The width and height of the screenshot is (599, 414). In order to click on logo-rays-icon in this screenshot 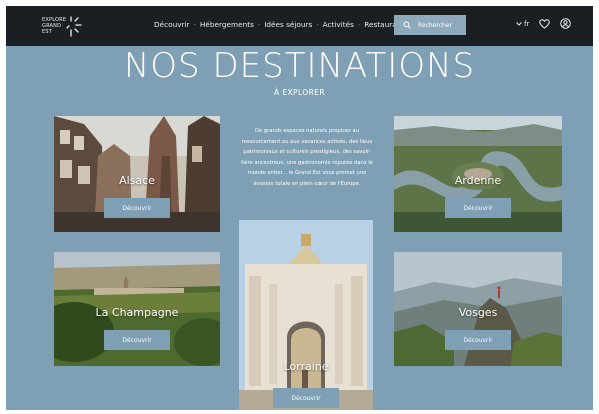, I will do `click(74, 26)`.